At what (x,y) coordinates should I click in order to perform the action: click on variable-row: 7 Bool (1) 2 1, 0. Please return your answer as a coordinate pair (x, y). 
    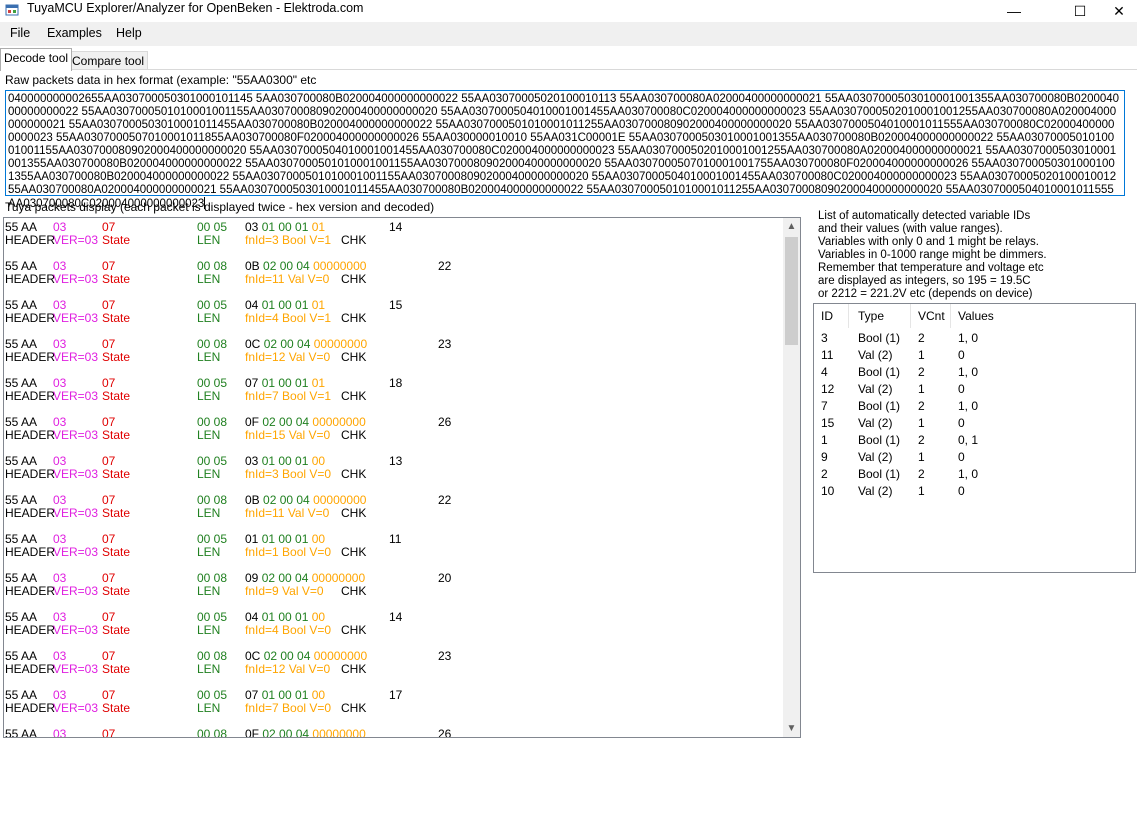
    Looking at the image, I should click on (974, 407).